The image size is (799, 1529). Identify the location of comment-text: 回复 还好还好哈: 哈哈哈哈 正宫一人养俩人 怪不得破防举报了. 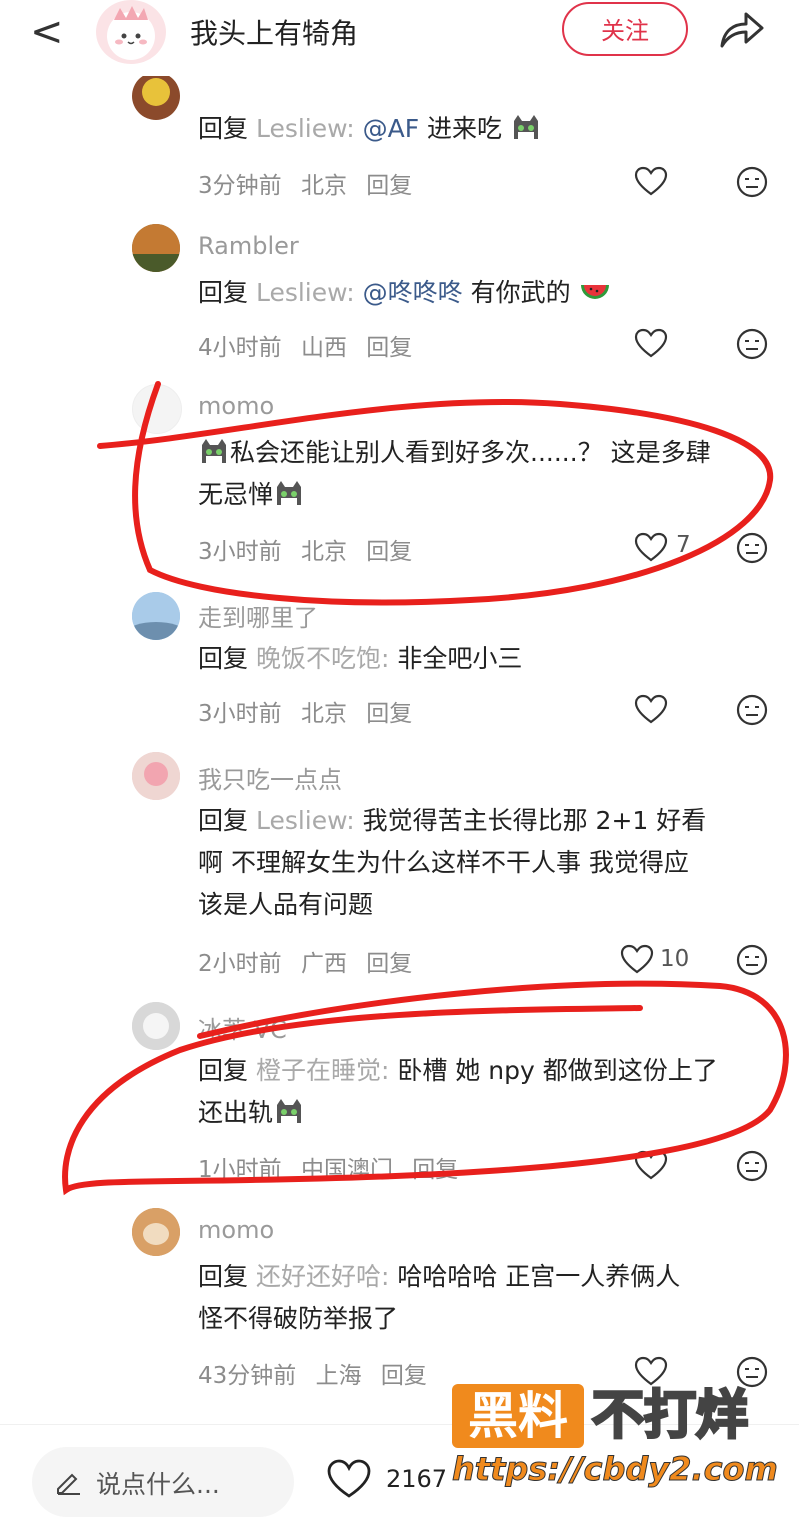
(483, 1298).